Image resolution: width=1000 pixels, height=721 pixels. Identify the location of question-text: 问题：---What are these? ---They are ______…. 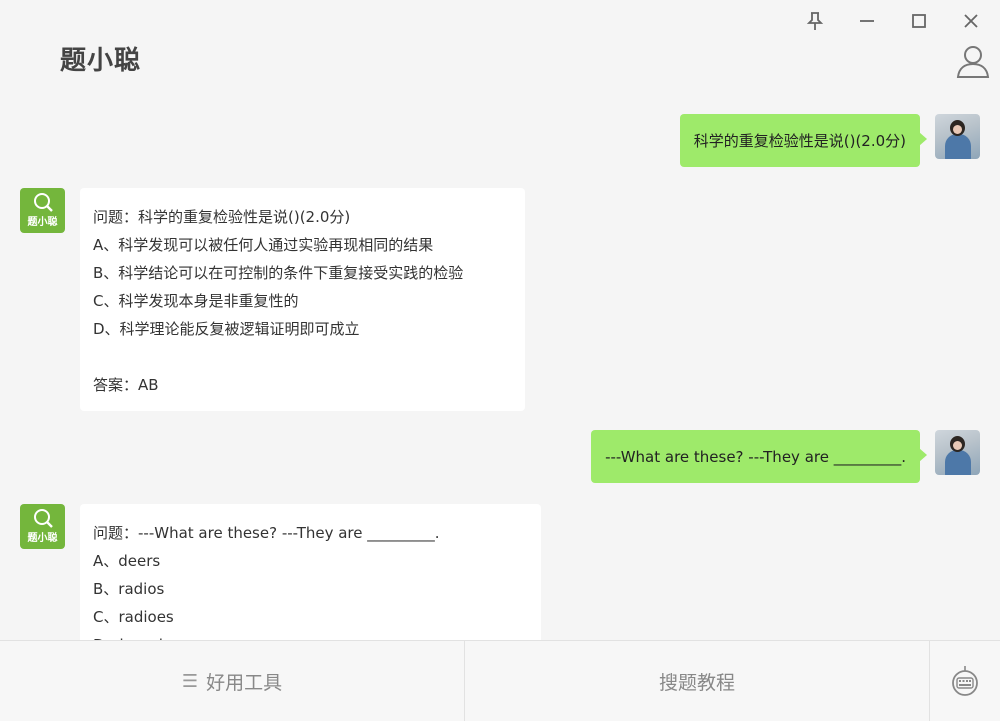
(266, 533).